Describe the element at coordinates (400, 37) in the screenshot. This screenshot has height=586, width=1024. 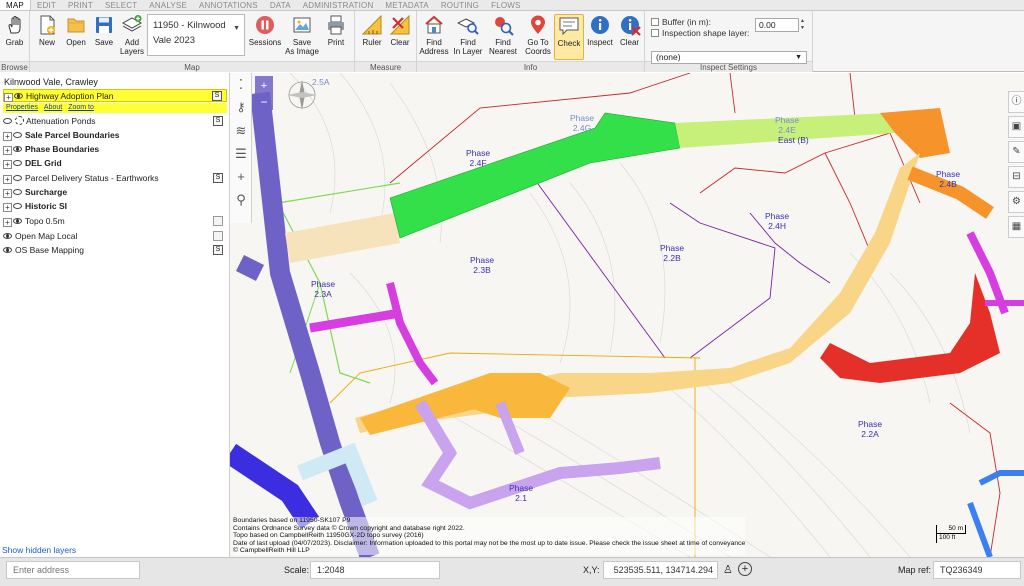
I see `clear-measure-button: Clear` at that location.